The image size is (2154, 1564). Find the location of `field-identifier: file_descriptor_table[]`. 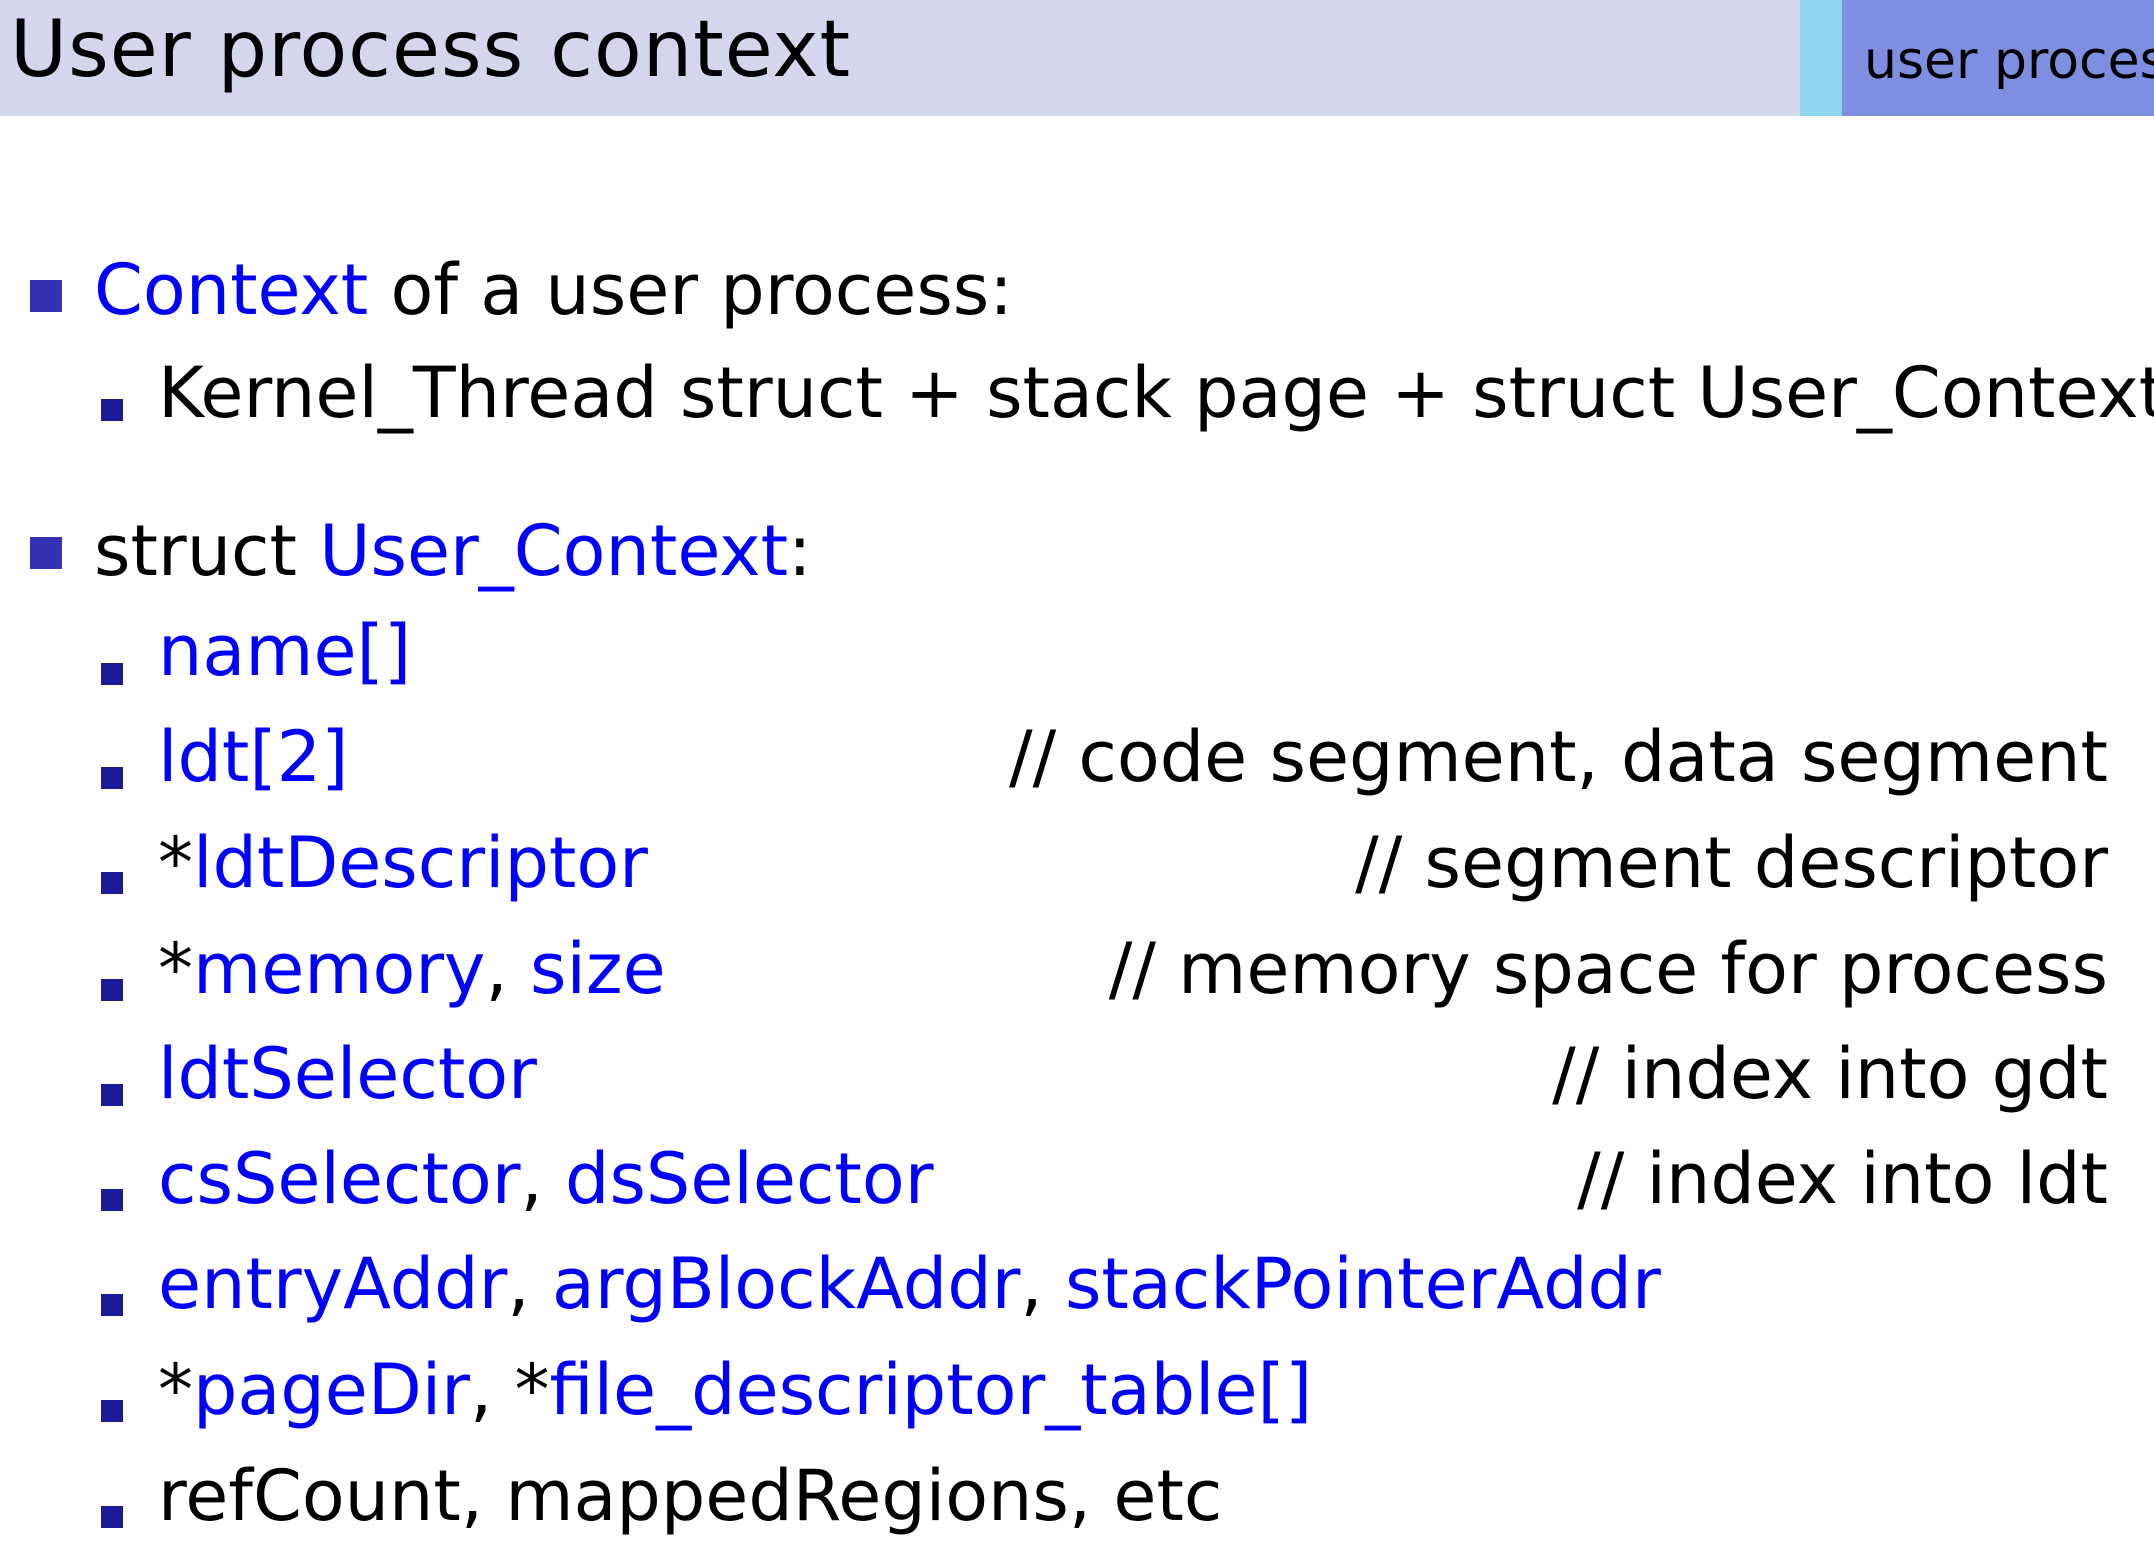

field-identifier: file_descriptor_table[] is located at coordinates (931, 1390).